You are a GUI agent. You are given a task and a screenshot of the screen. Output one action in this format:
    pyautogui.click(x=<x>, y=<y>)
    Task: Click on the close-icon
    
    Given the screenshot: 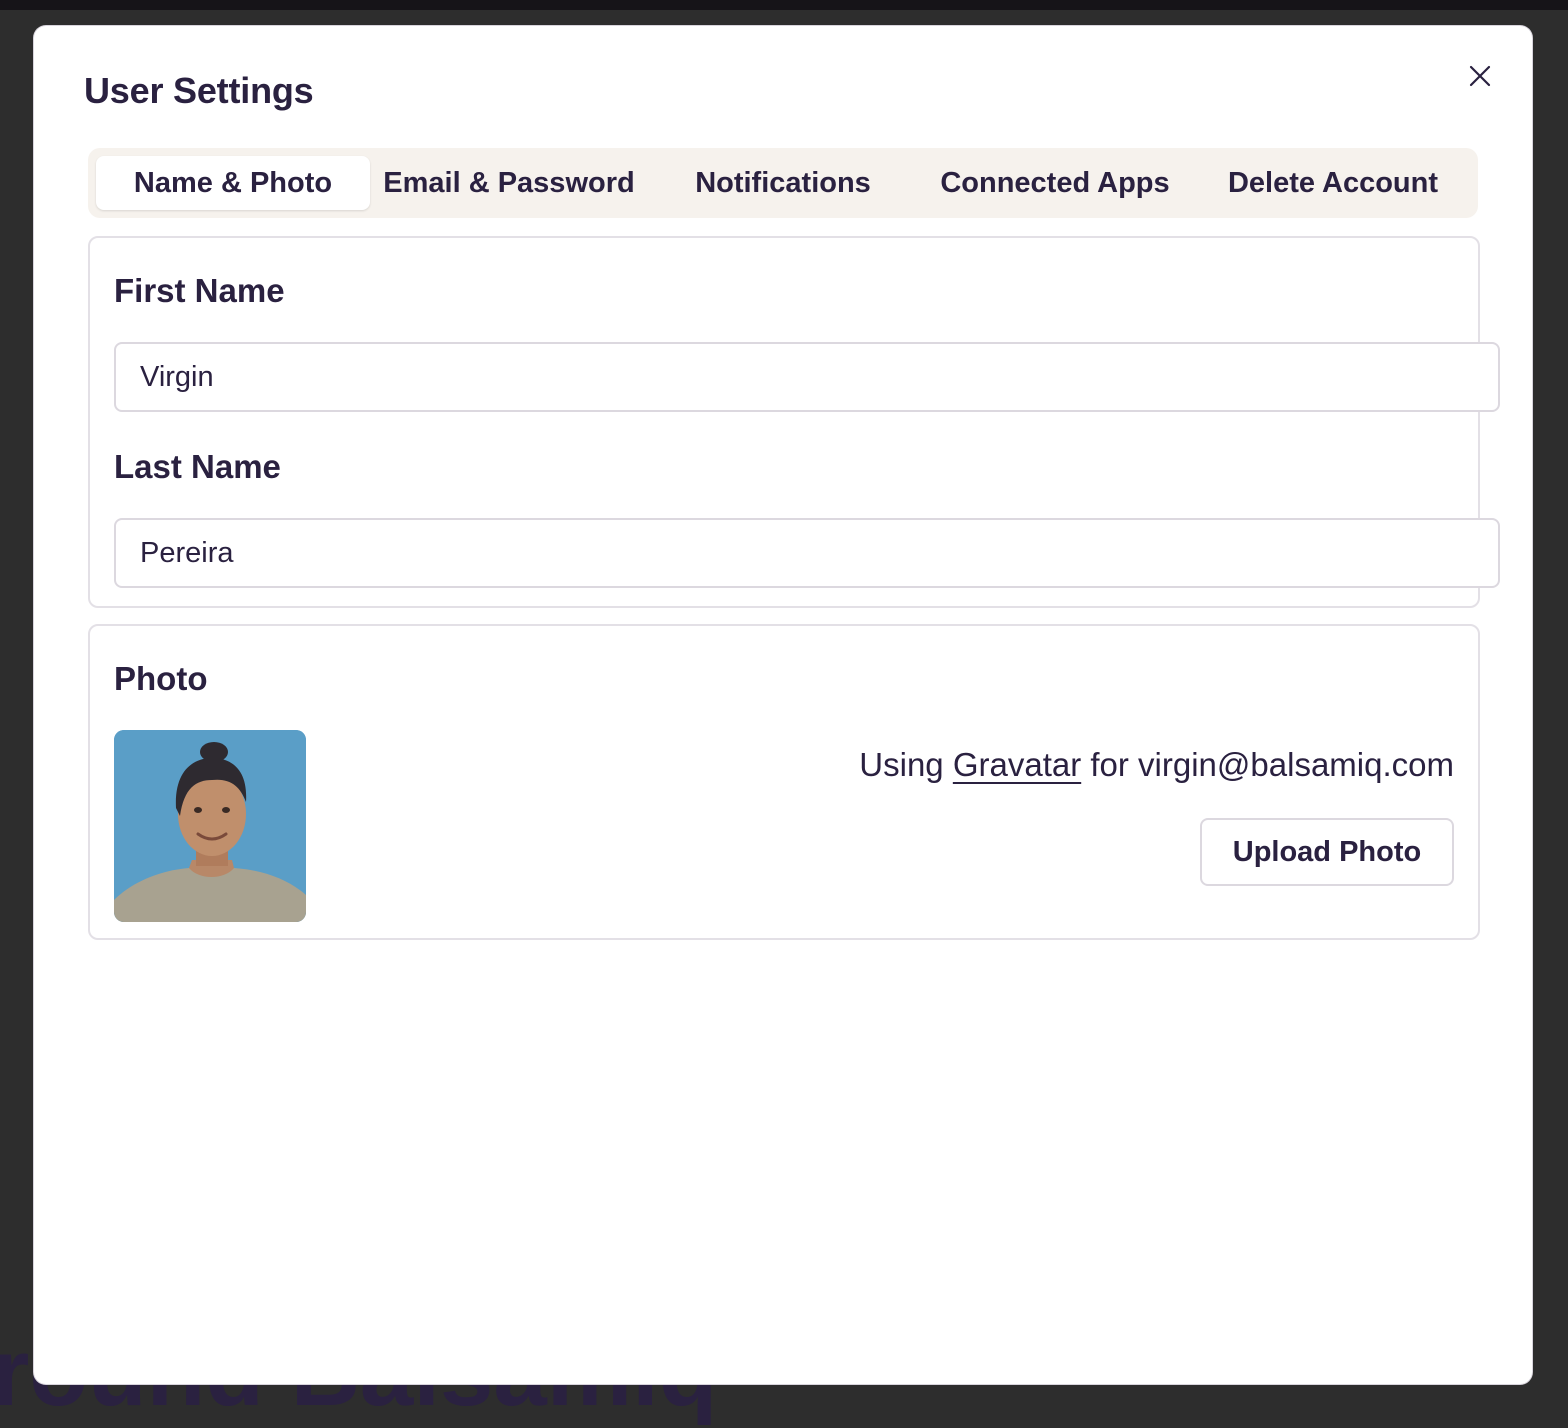 What is the action you would take?
    pyautogui.click(x=1480, y=76)
    